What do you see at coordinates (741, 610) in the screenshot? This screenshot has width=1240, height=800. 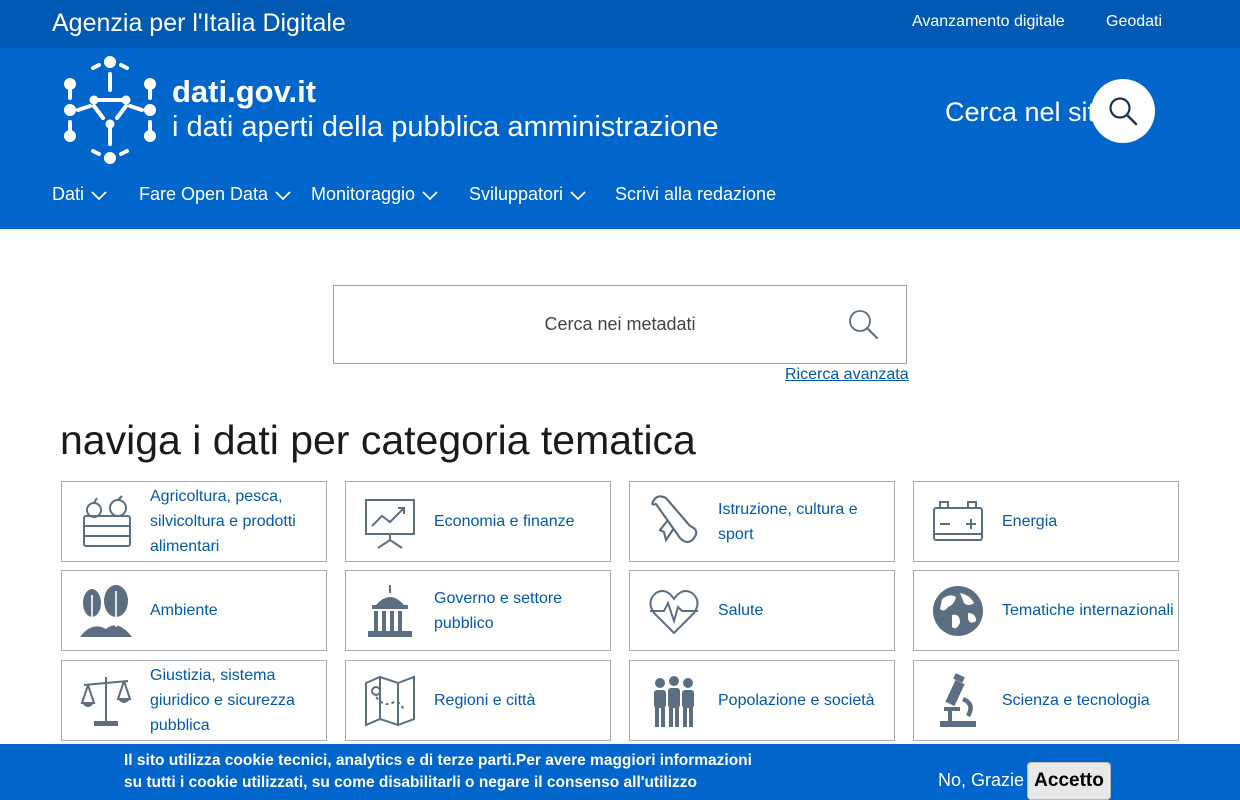 I see `category-label: Salute` at bounding box center [741, 610].